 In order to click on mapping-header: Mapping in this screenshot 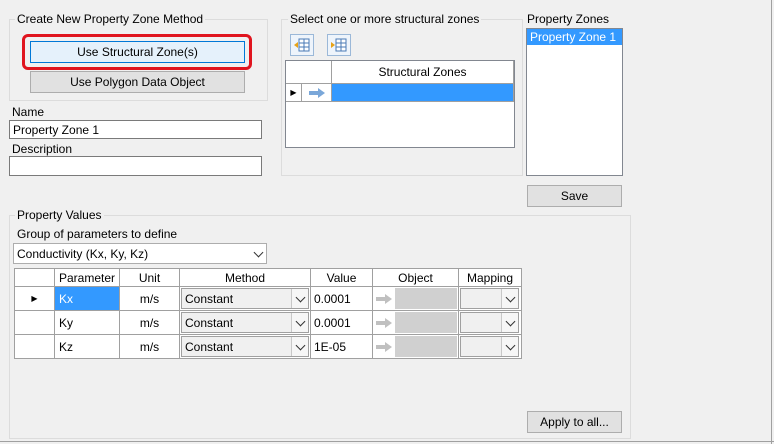, I will do `click(490, 278)`.